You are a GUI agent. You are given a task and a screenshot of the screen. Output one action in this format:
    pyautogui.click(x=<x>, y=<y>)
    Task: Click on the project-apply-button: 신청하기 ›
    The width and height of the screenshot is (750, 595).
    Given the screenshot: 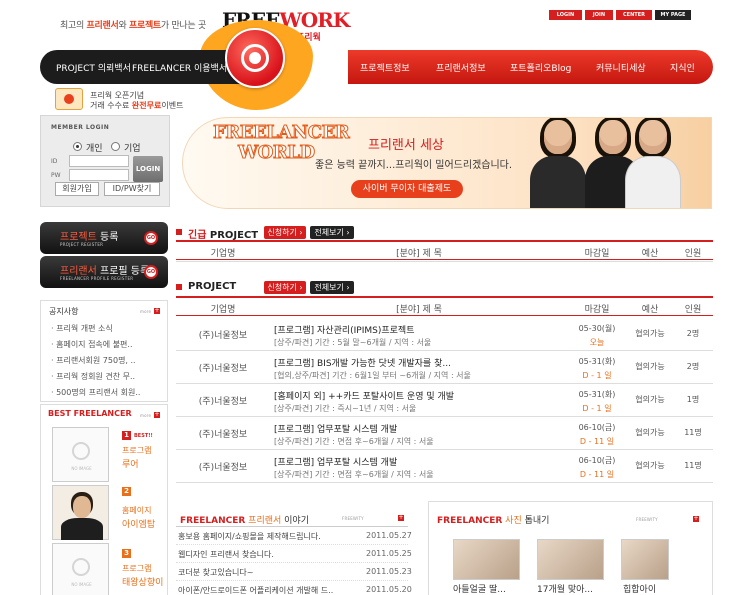 What is the action you would take?
    pyautogui.click(x=285, y=287)
    